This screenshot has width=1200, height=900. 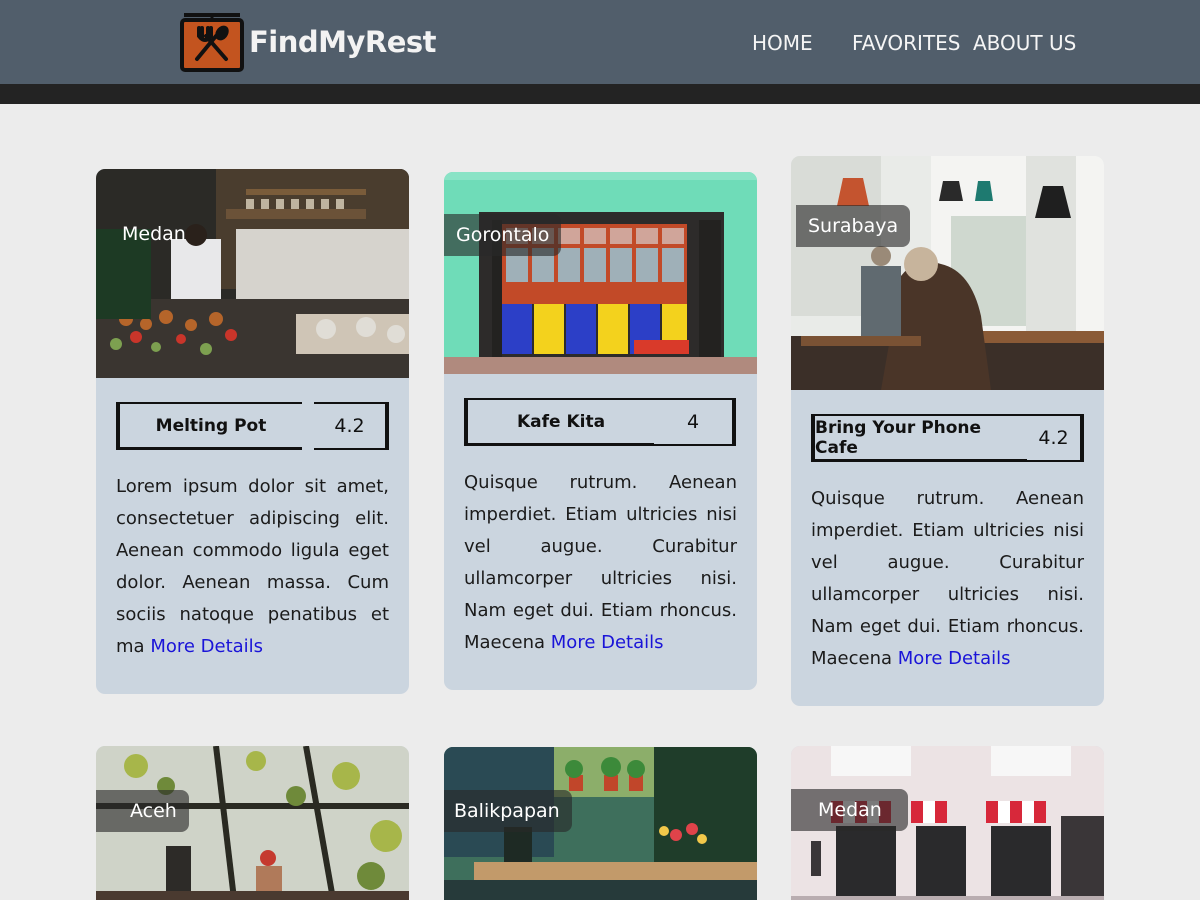 What do you see at coordinates (600, 823) in the screenshot?
I see `restaurant-card: Balikpapan` at bounding box center [600, 823].